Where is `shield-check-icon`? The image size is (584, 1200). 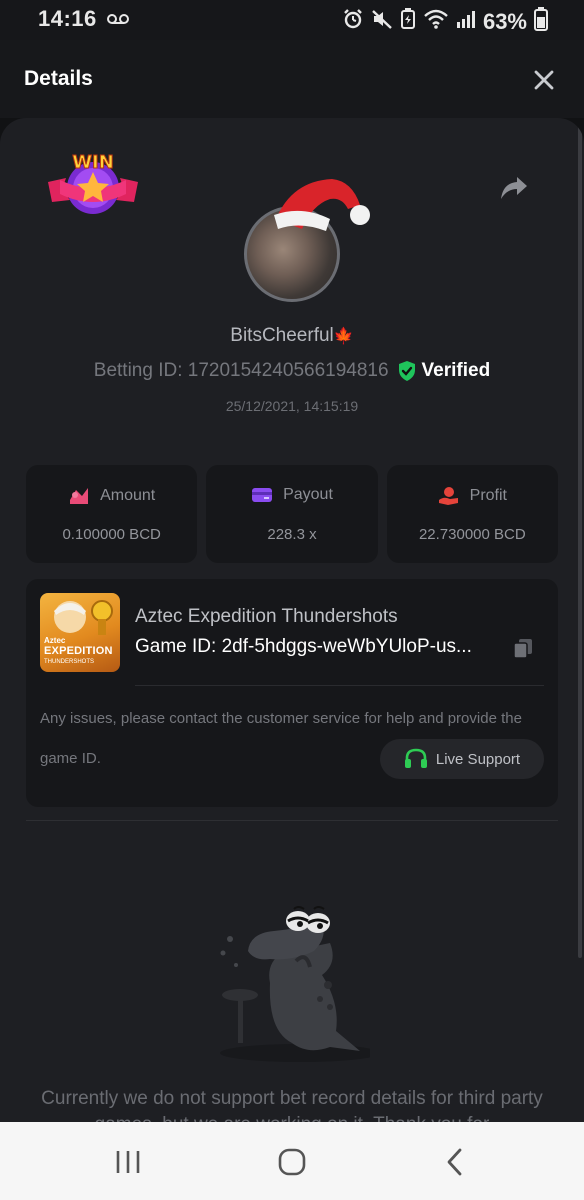 shield-check-icon is located at coordinates (406, 371).